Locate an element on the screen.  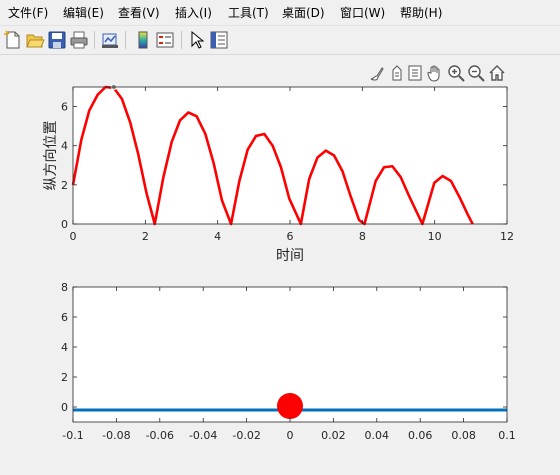
y-tick-label: 0 is located at coordinates (64, 407).